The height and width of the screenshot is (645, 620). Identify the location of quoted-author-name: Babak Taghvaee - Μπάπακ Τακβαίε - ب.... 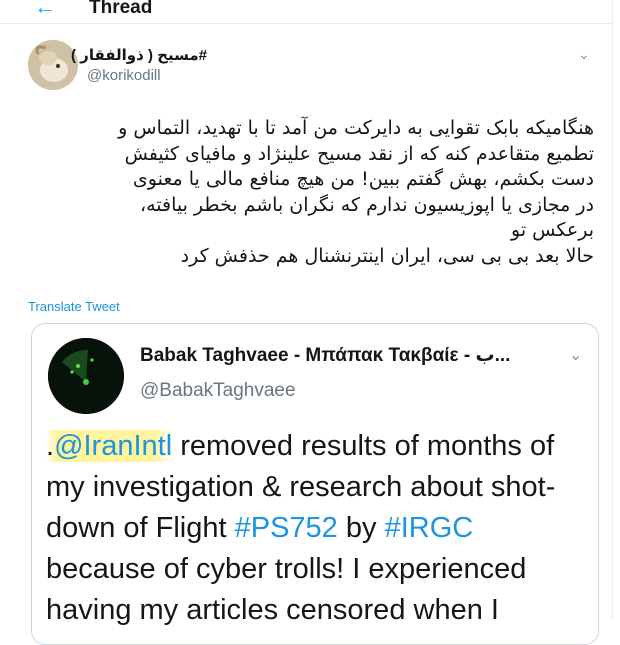
(325, 355).